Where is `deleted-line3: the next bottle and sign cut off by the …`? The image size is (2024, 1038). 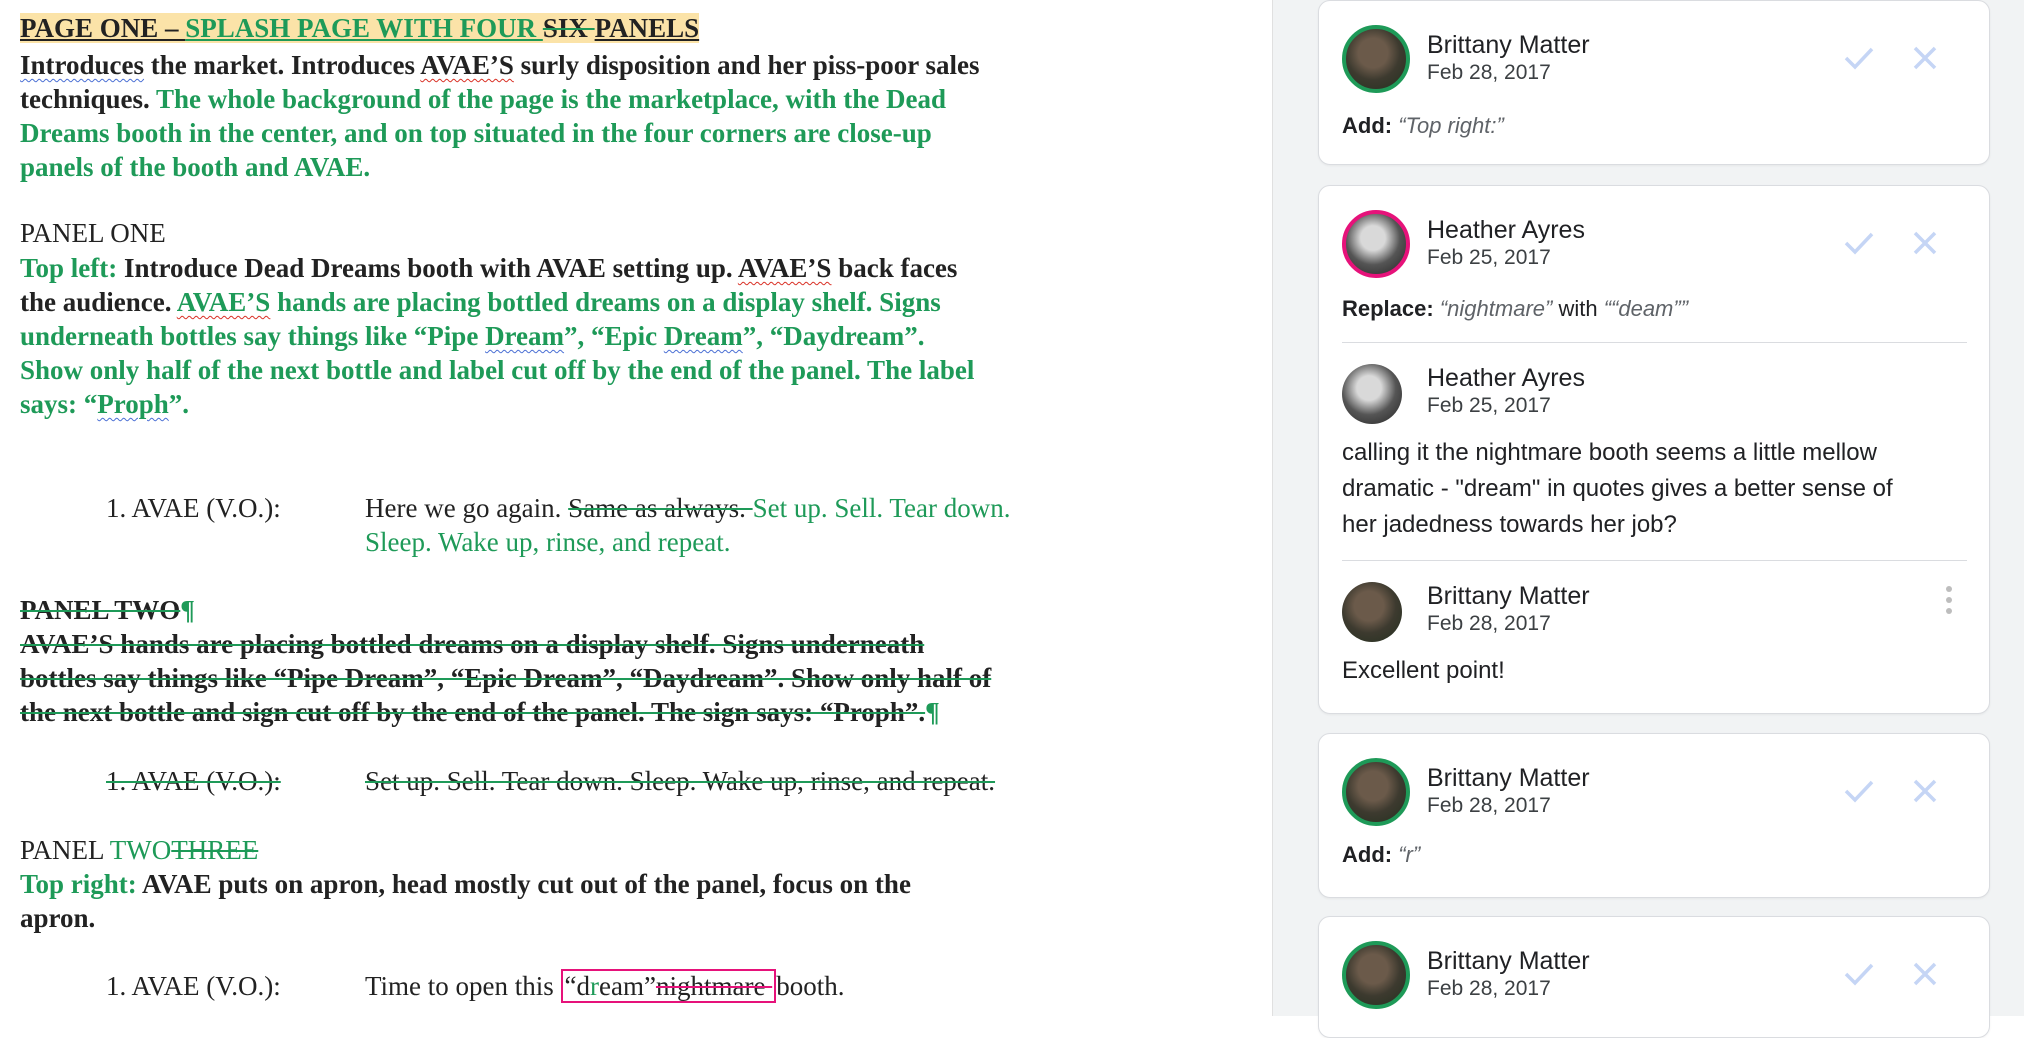
deleted-line3: the next bottle and sign cut off by the … is located at coordinates (473, 712).